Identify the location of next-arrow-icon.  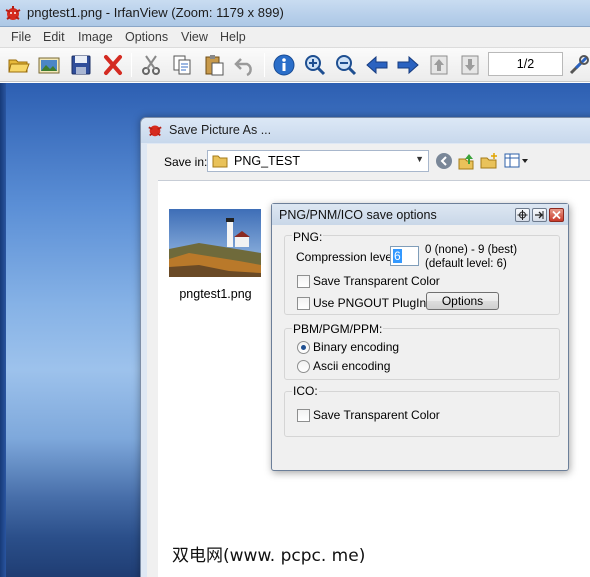
(408, 65).